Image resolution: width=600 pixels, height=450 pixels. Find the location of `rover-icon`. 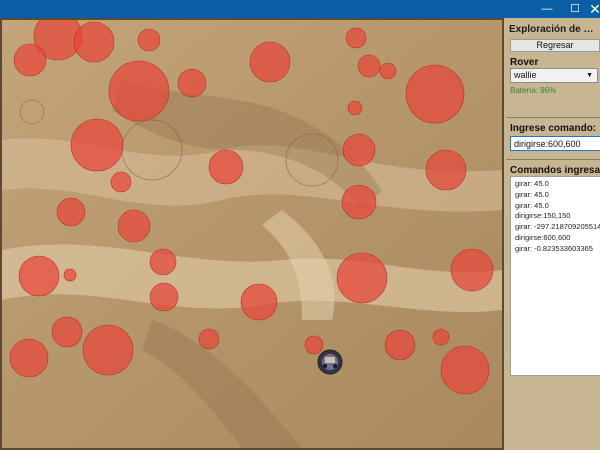

rover-icon is located at coordinates (330, 362).